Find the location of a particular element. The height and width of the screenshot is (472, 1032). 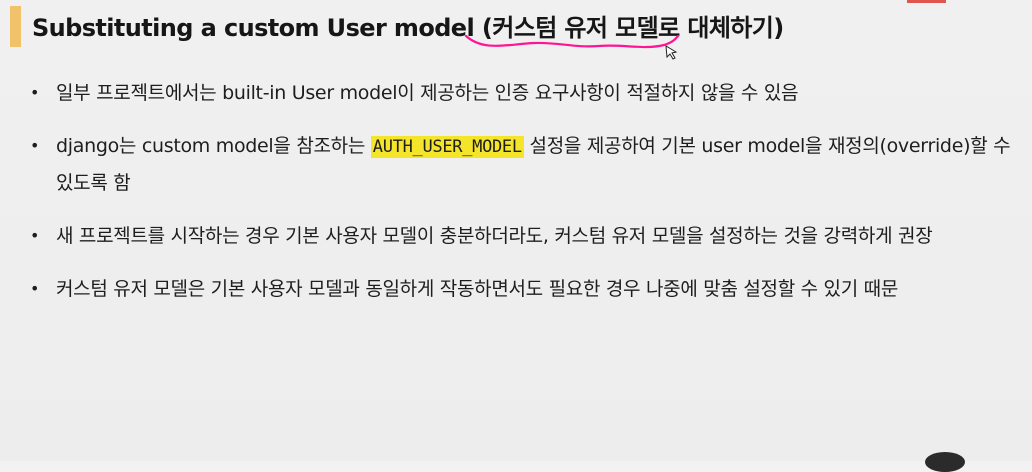

presenter-avatar-edge is located at coordinates (945, 462).